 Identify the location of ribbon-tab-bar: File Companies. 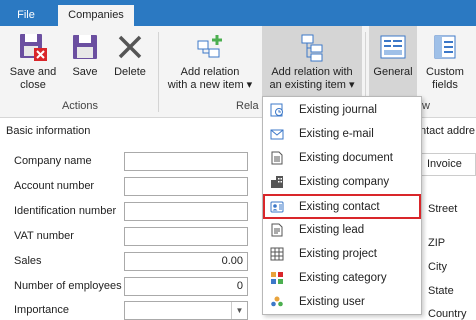
(238, 13).